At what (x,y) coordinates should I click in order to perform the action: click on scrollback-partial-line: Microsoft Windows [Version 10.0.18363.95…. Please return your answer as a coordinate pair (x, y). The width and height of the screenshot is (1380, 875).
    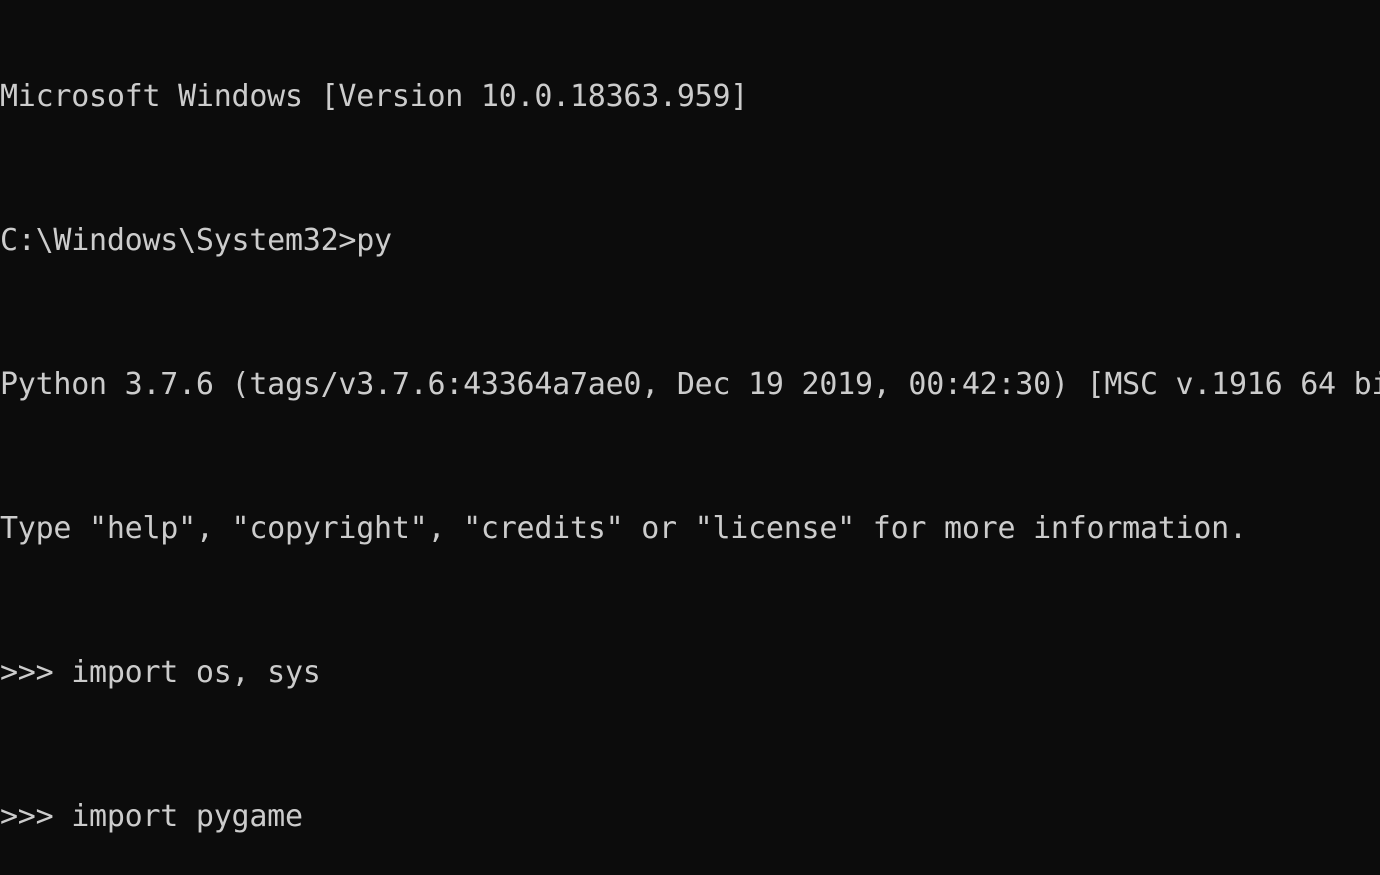
    Looking at the image, I should click on (374, 96).